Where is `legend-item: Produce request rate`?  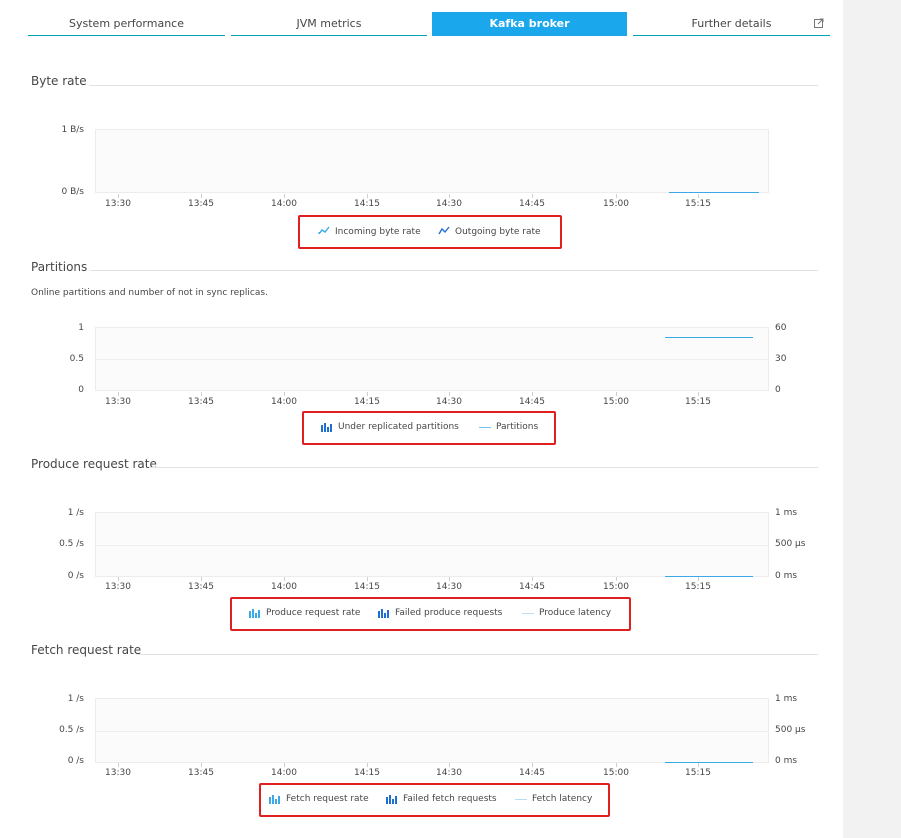
legend-item: Produce request rate is located at coordinates (304, 613).